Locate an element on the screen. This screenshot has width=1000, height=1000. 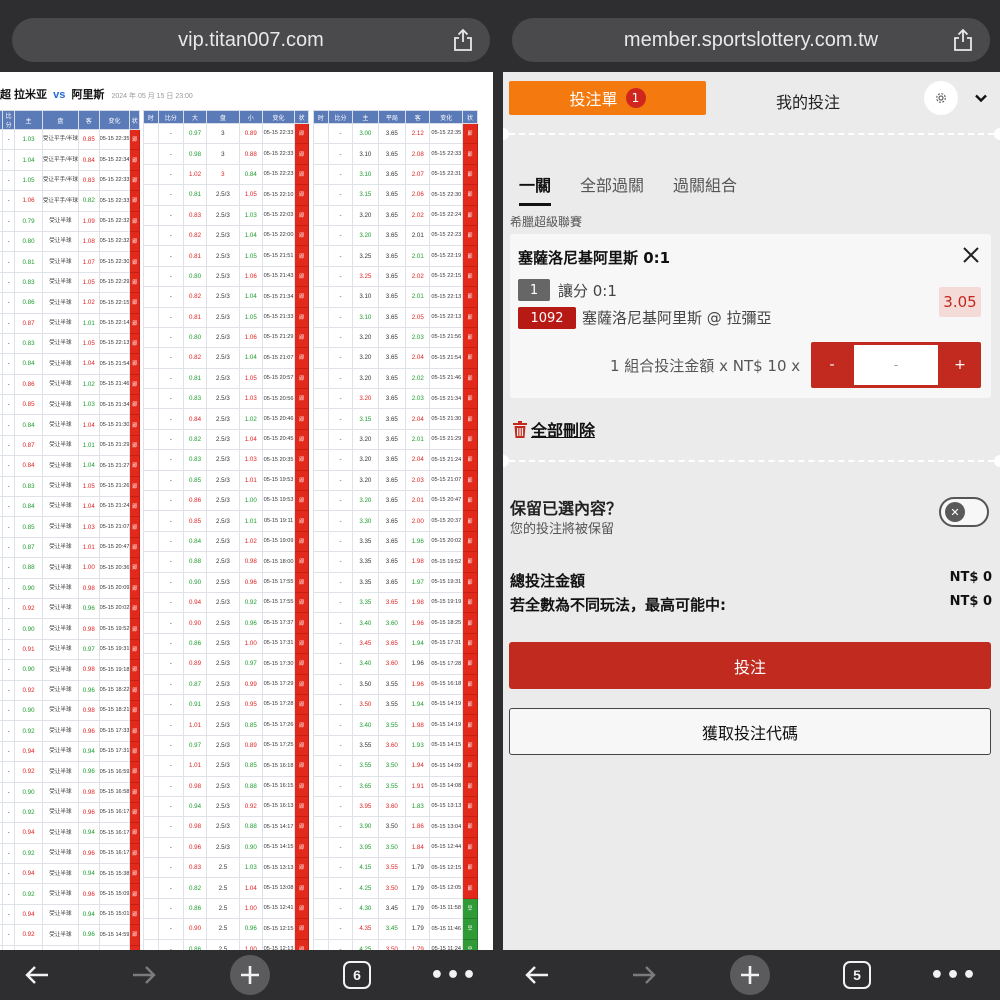
left-more-button: ••• is located at coordinates (453, 975).